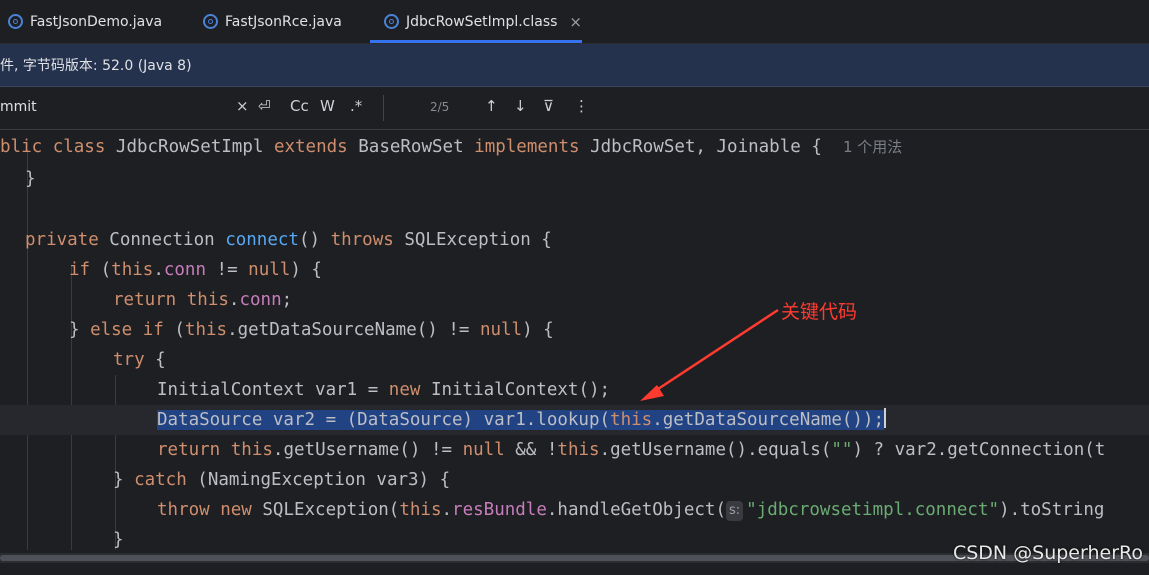  Describe the element at coordinates (1047, 553) in the screenshot. I see `watermark: CSDN @SuperherRo` at that location.